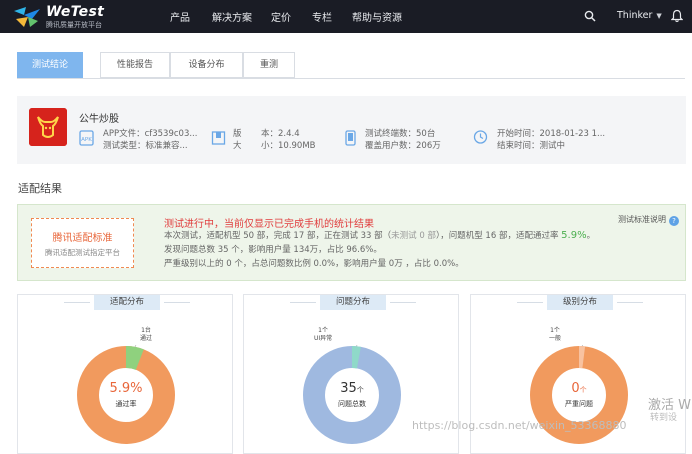 The height and width of the screenshot is (454, 692). I want to click on app-version: 本：2.4.4, so click(280, 134).